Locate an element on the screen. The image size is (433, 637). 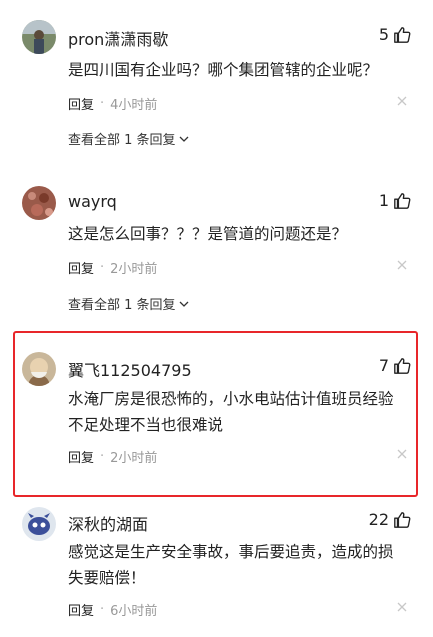
like-button: 7 is located at coordinates (395, 365).